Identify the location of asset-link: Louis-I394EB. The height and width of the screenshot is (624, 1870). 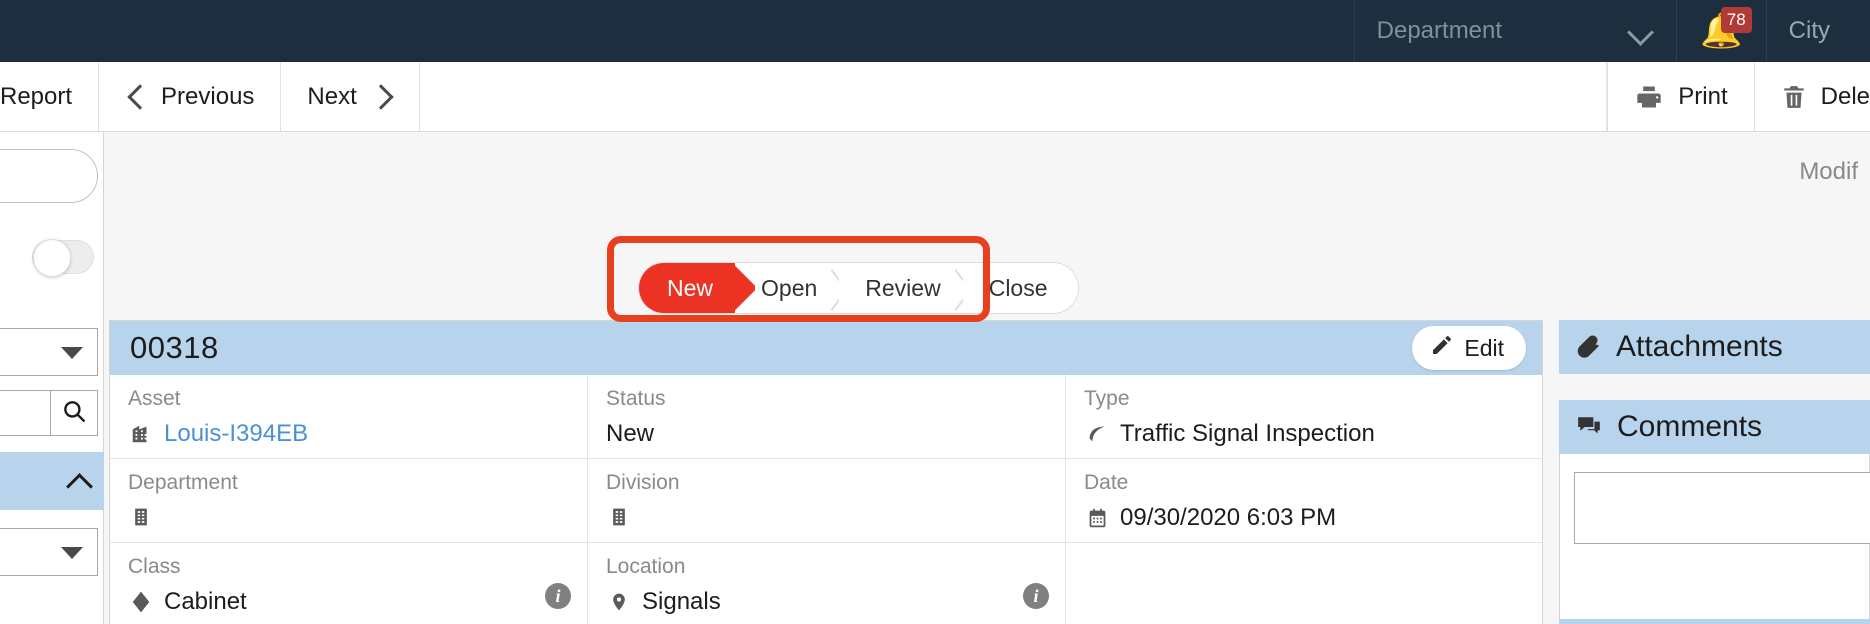
(236, 434).